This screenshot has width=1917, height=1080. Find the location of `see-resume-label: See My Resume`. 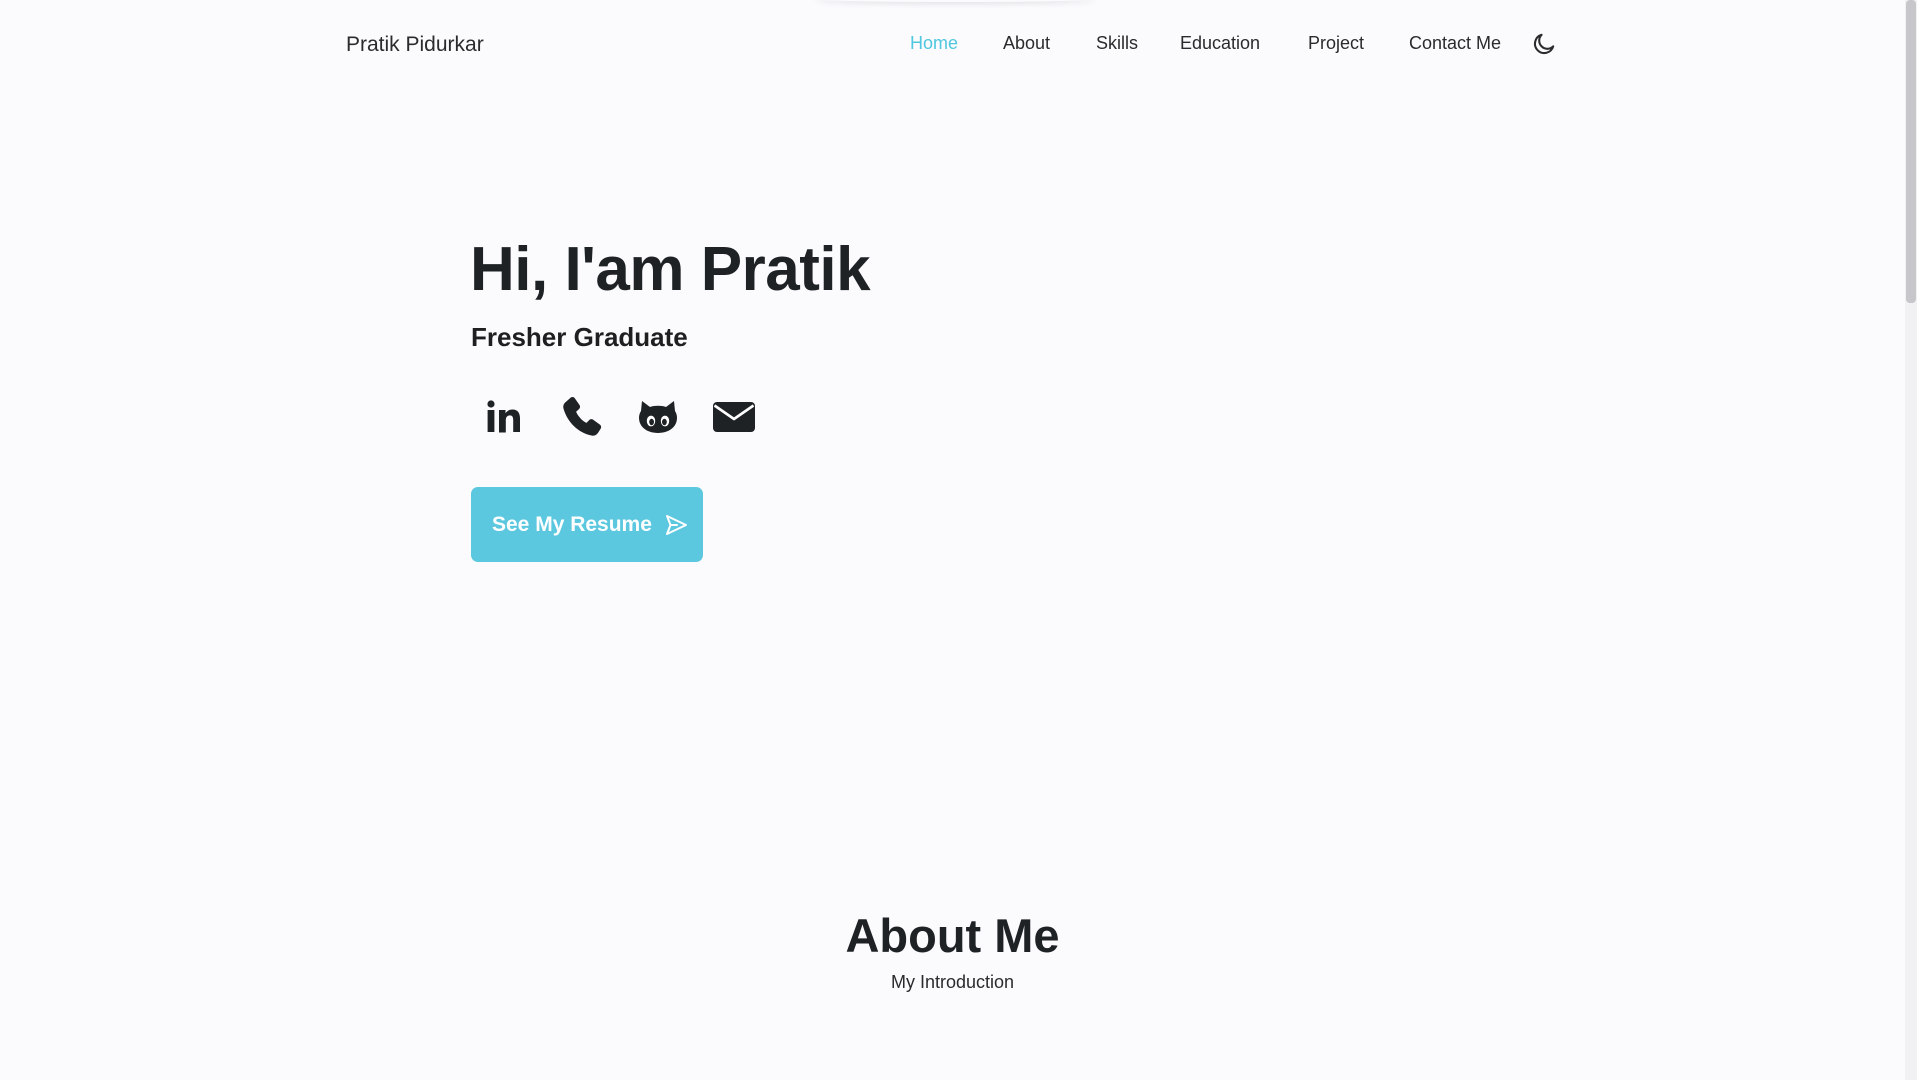

see-resume-label: See My Resume is located at coordinates (572, 524).